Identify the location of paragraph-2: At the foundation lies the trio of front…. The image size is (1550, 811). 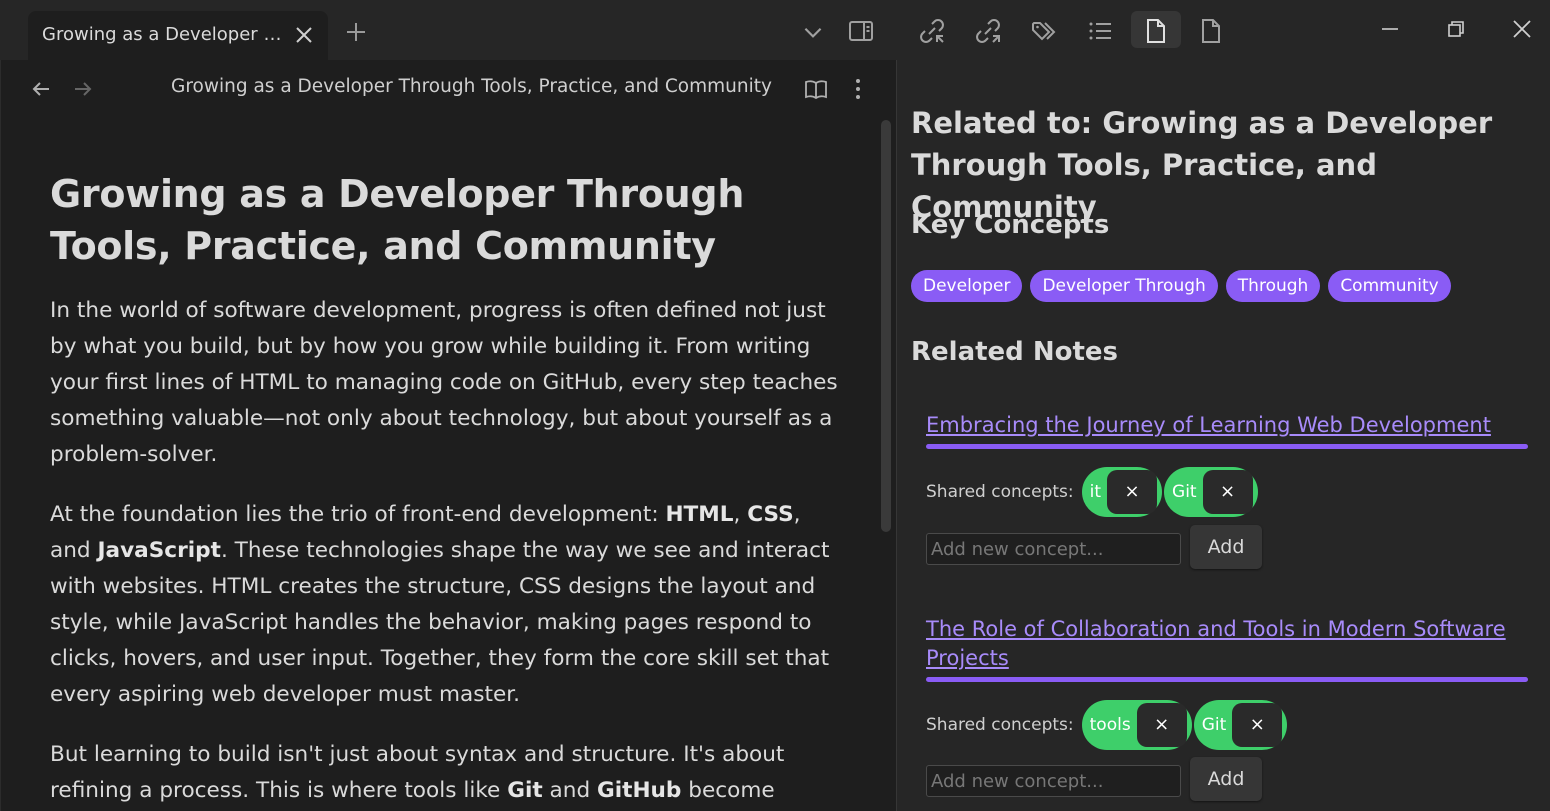
(440, 604).